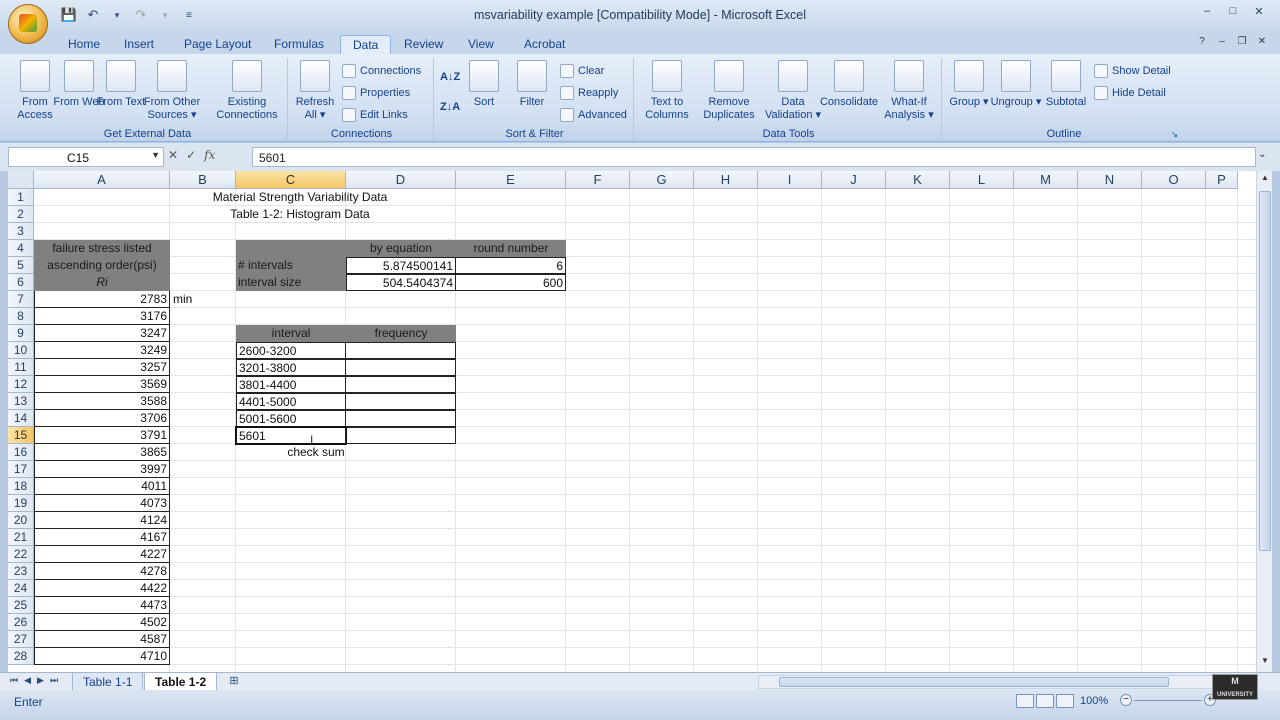 This screenshot has height=720, width=1280. Describe the element at coordinates (291, 265) in the screenshot. I see `c5-intervals: # intervals` at that location.